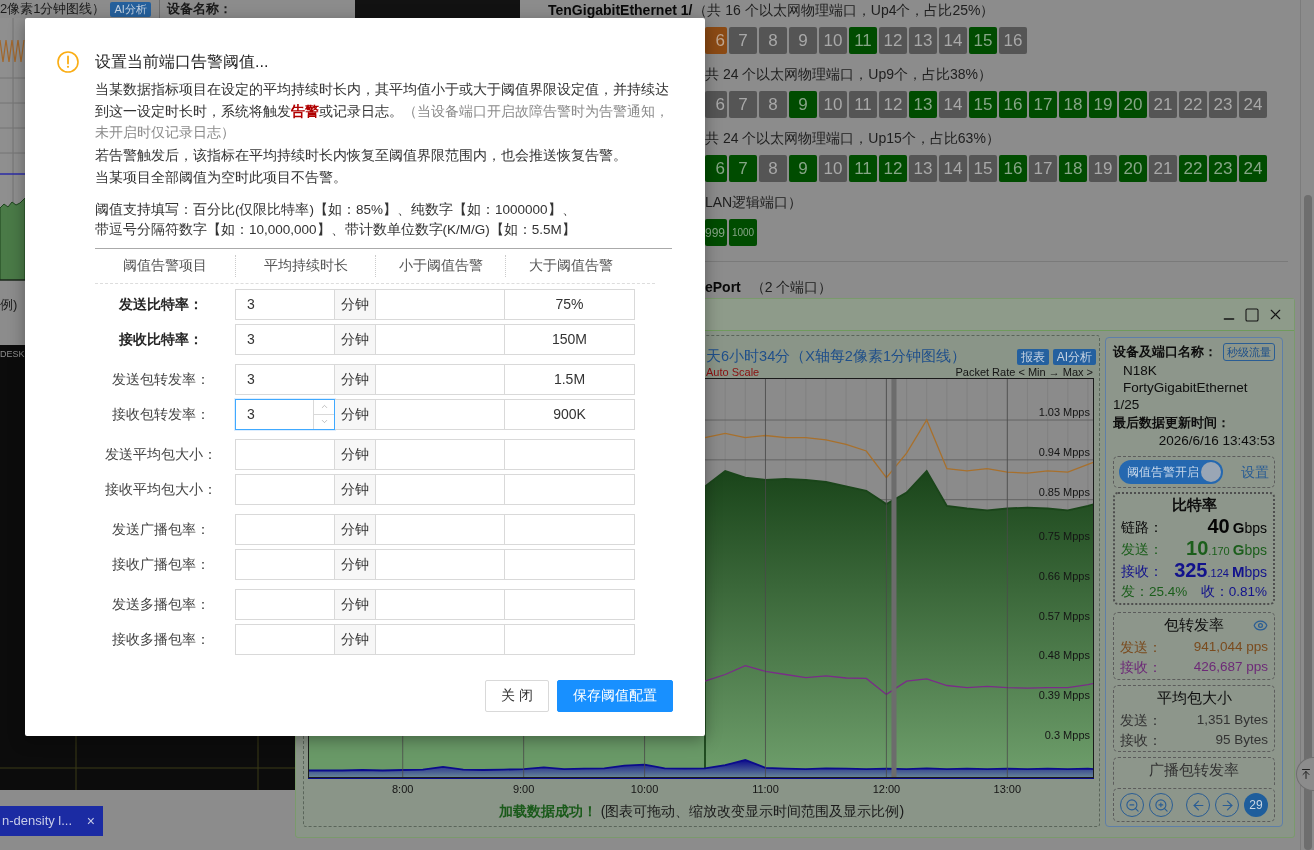 Image resolution: width=1314 pixels, height=850 pixels. What do you see at coordinates (1064, 491) in the screenshot?
I see `y-axis-label: 0.85 Mpps` at bounding box center [1064, 491].